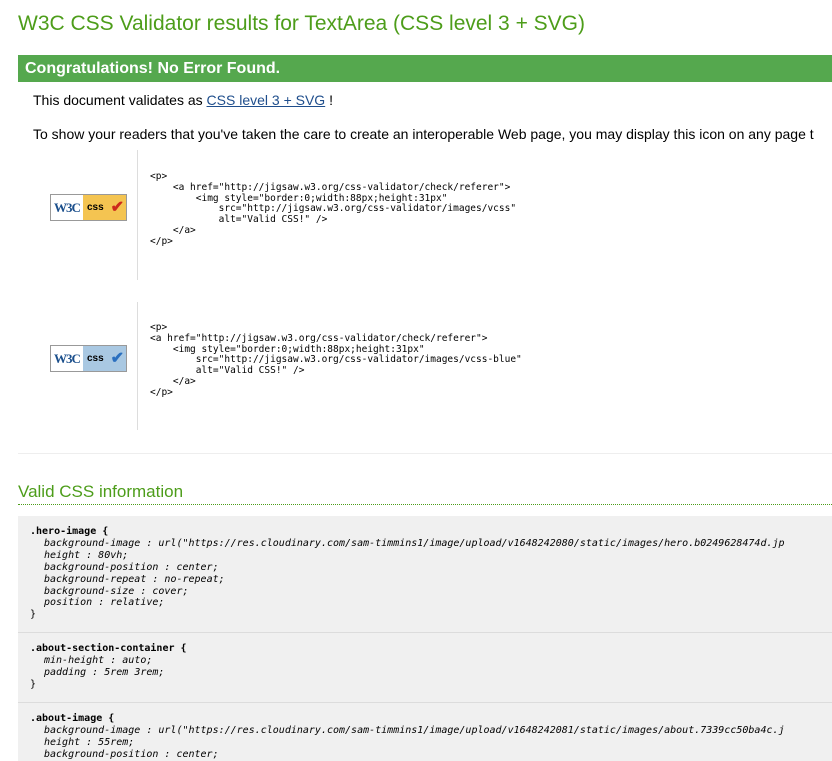 Image resolution: width=832 pixels, height=761 pixels. Describe the element at coordinates (125, 673) in the screenshot. I see `property-value: : 5rem 3rem;` at that location.